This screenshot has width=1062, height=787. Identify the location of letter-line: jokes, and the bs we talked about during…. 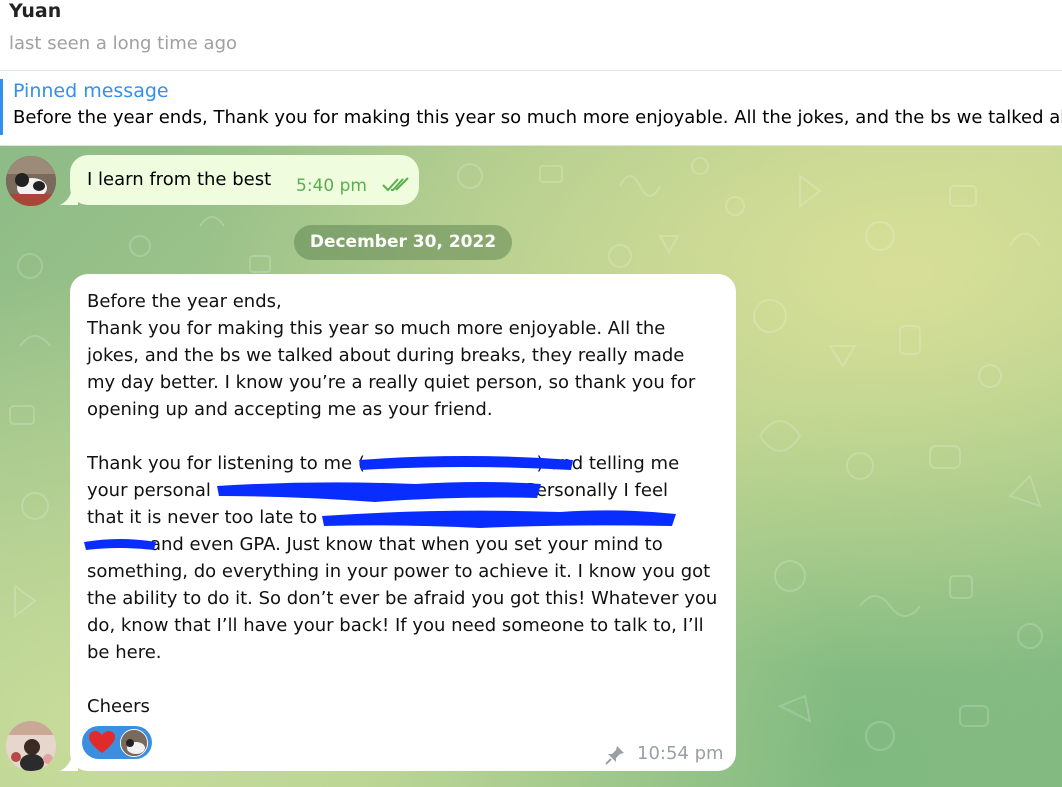
(386, 355).